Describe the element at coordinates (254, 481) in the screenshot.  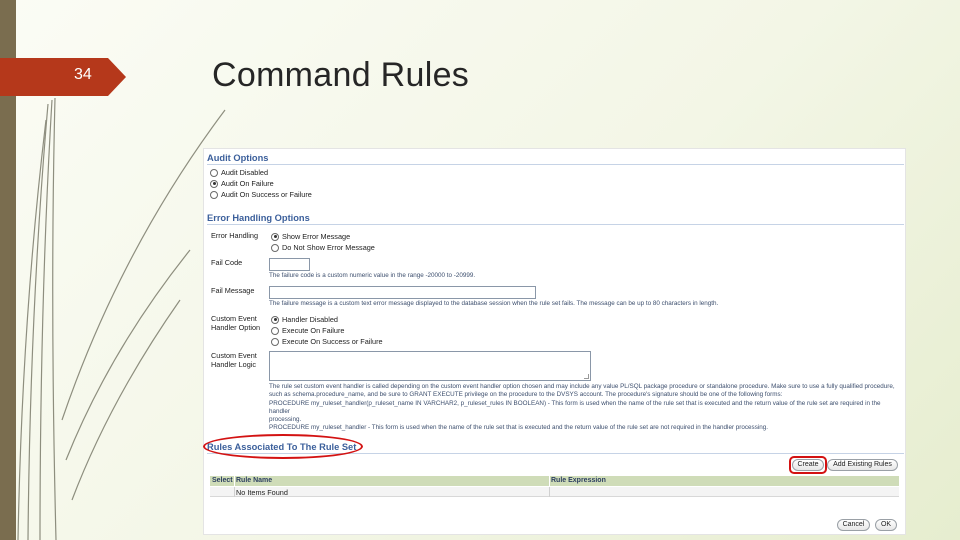
I see `column-header-rule-name: Rule Name` at that location.